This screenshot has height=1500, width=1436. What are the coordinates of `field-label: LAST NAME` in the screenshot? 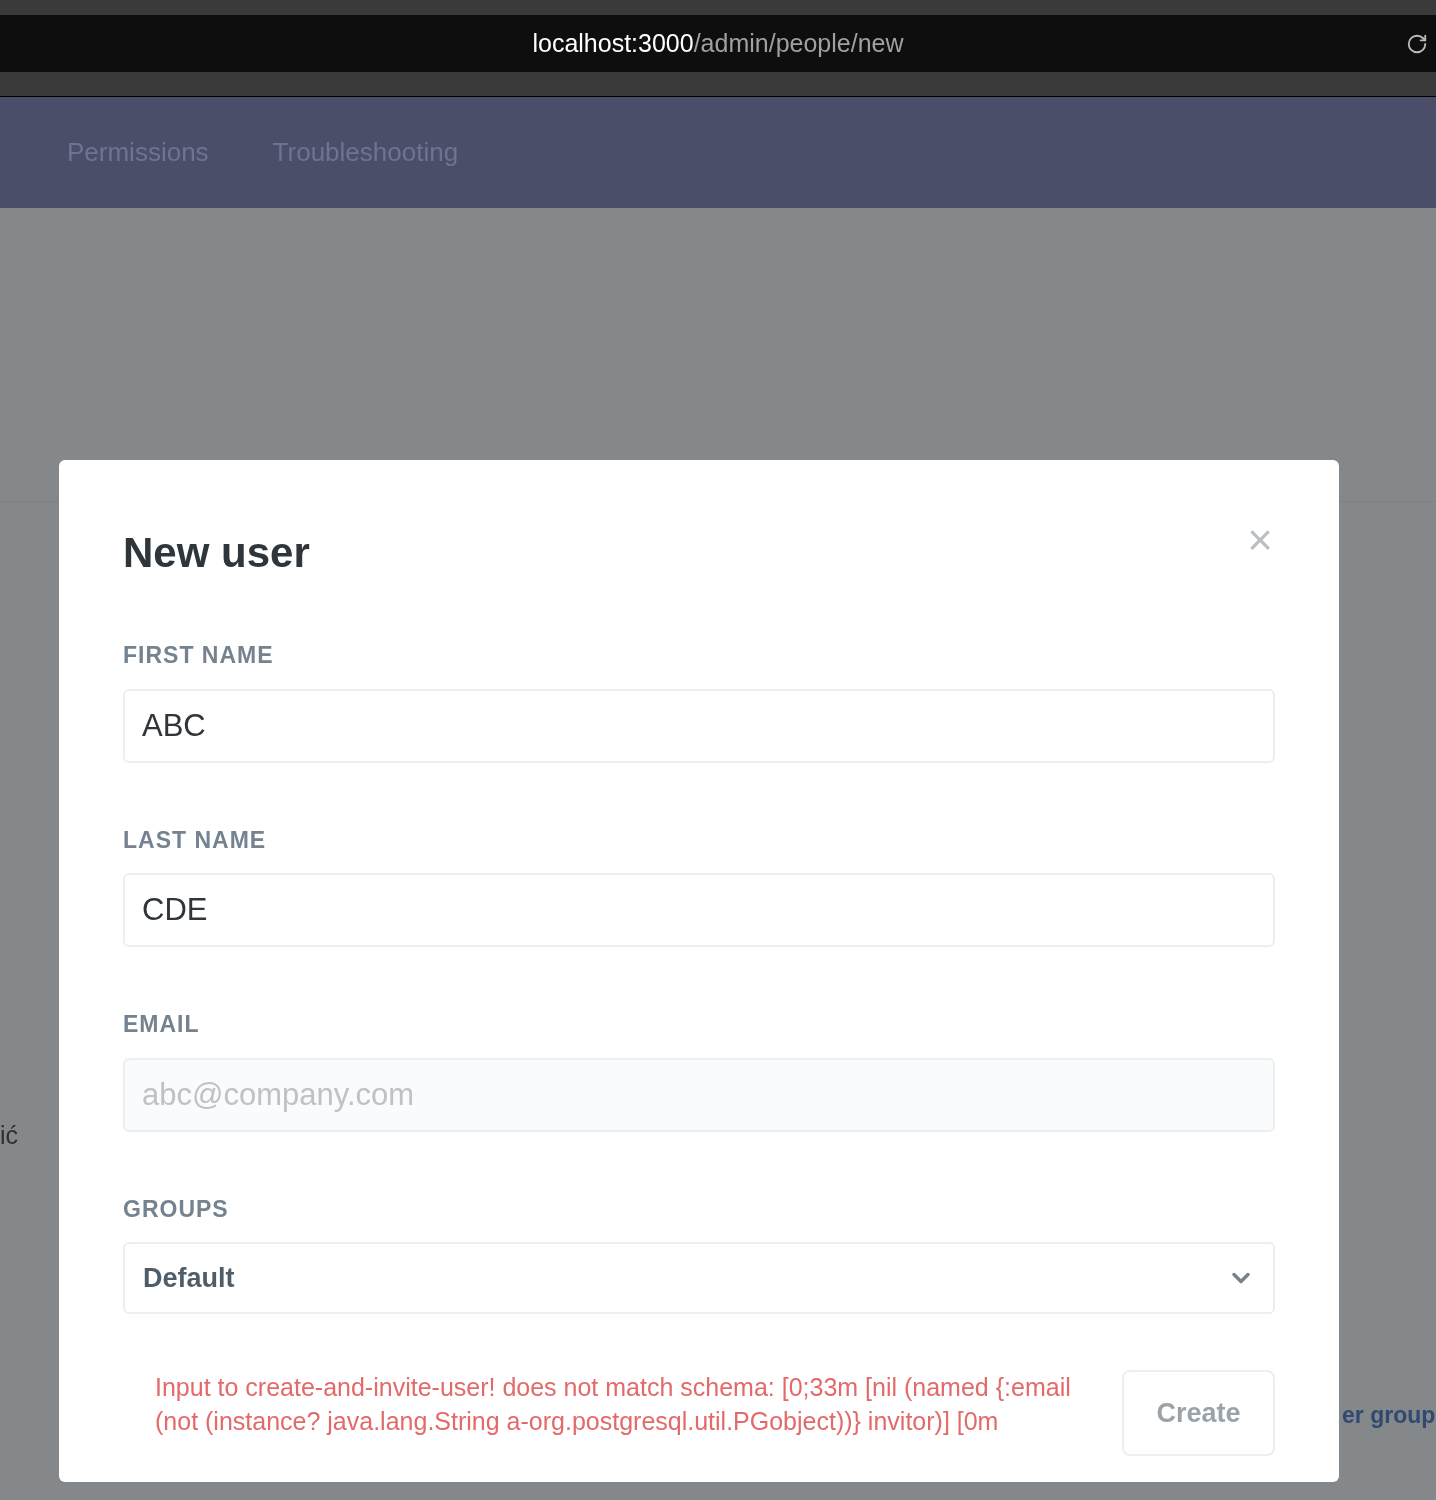 It's located at (195, 840).